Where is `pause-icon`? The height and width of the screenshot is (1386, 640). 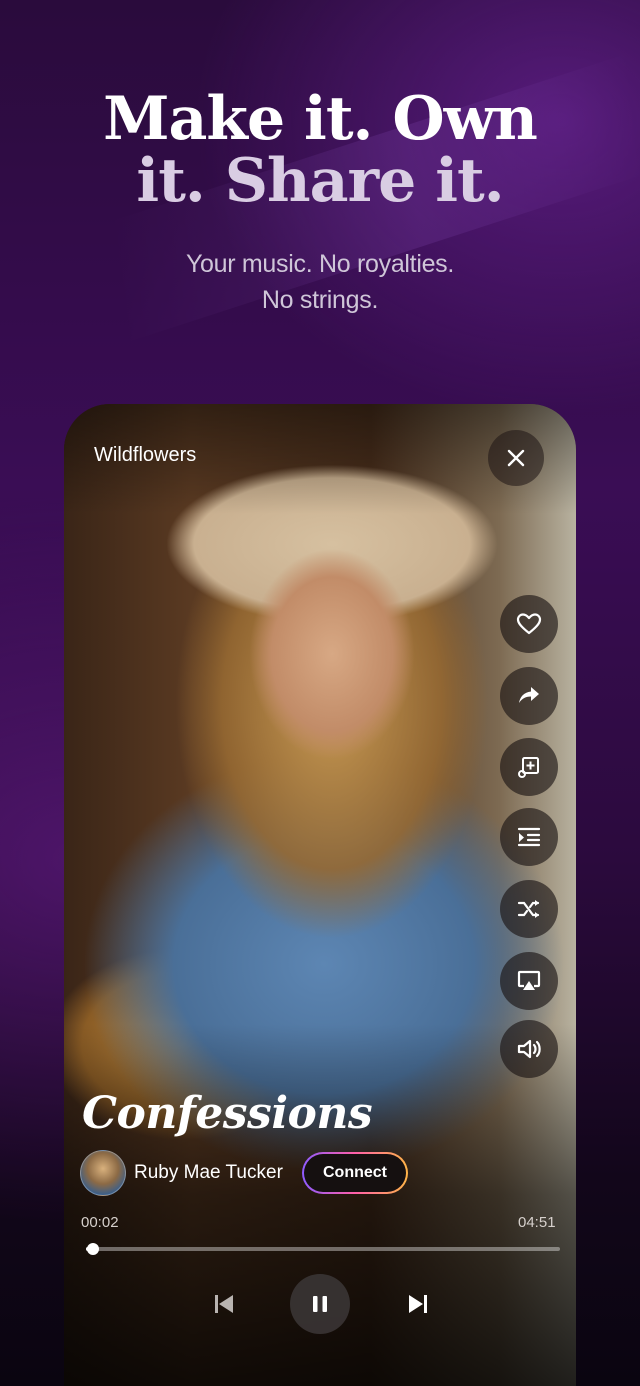 pause-icon is located at coordinates (320, 1304).